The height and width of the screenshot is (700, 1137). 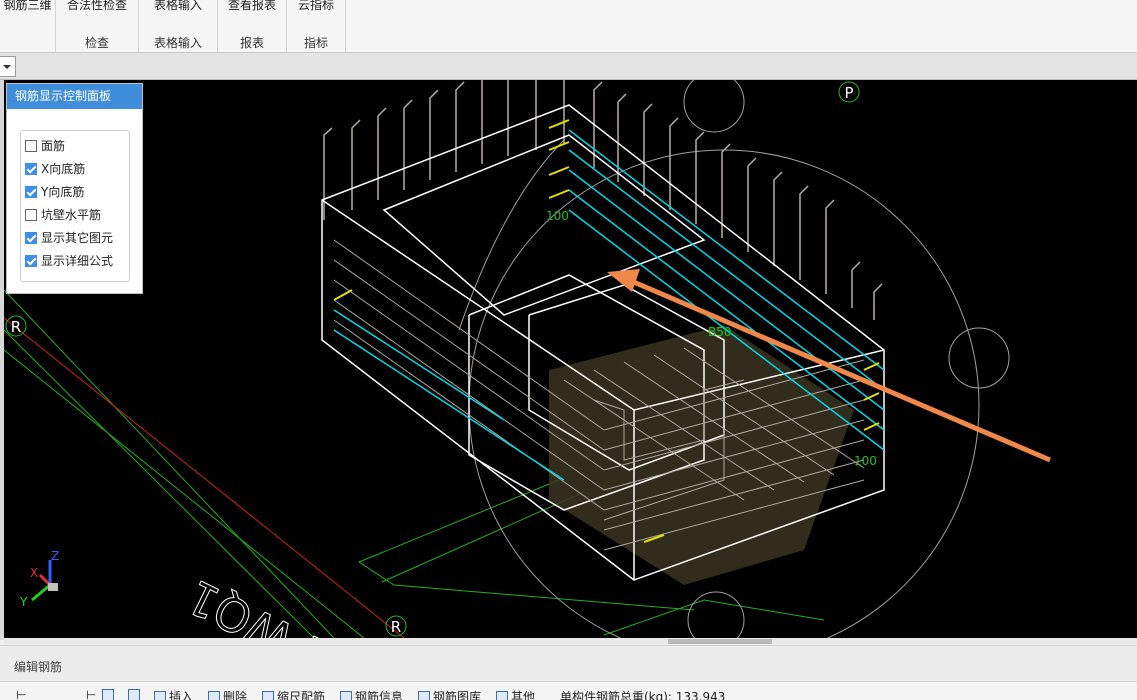 What do you see at coordinates (720, 641) in the screenshot?
I see `scrollbar-thumb` at bounding box center [720, 641].